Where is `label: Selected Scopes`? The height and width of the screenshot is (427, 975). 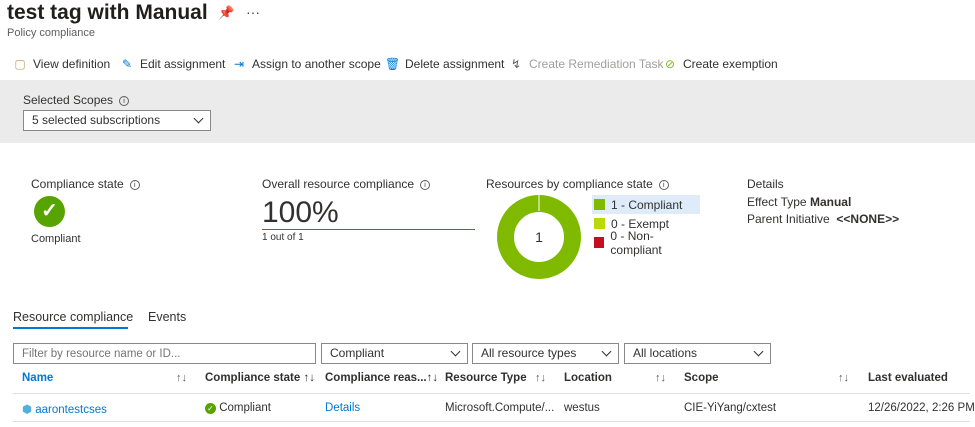
label: Selected Scopes is located at coordinates (68, 100).